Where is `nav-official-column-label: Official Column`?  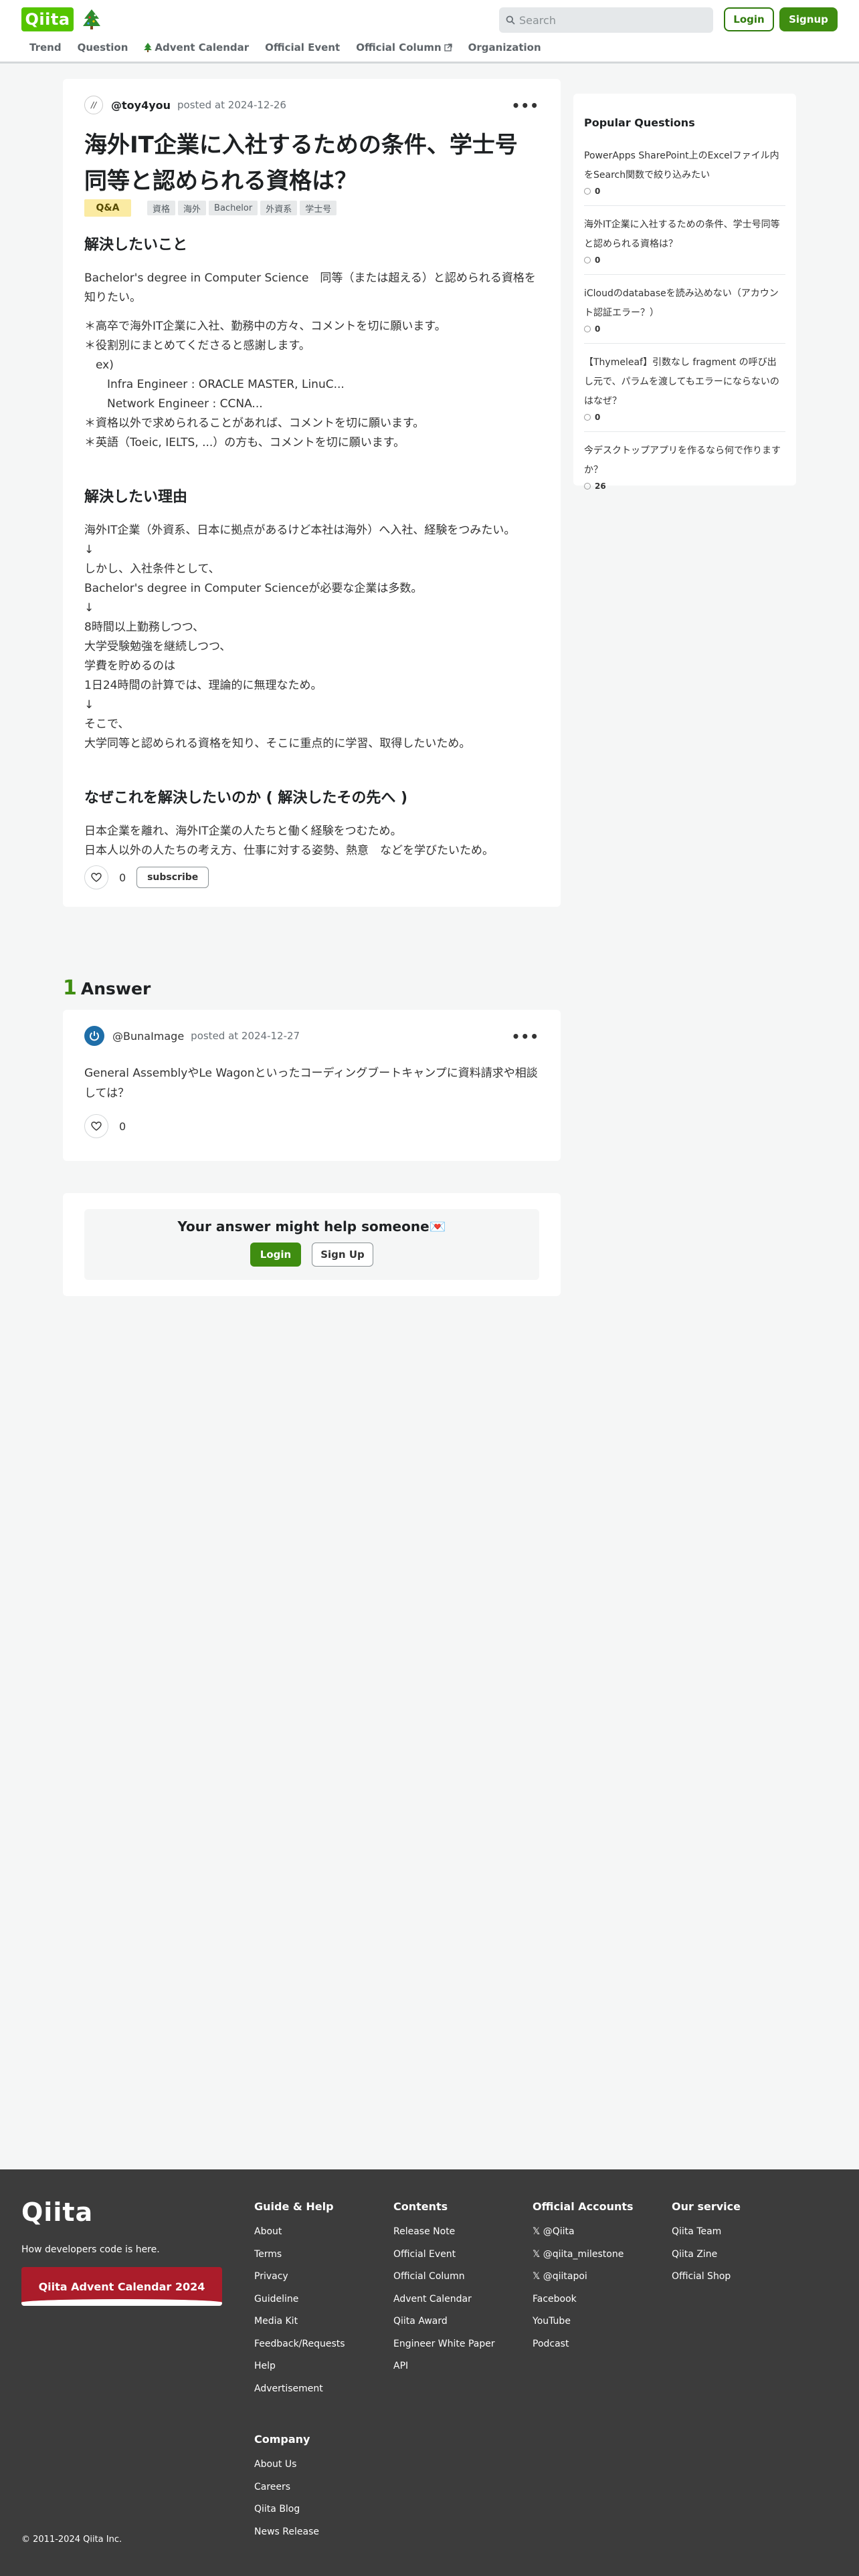 nav-official-column-label: Official Column is located at coordinates (399, 47).